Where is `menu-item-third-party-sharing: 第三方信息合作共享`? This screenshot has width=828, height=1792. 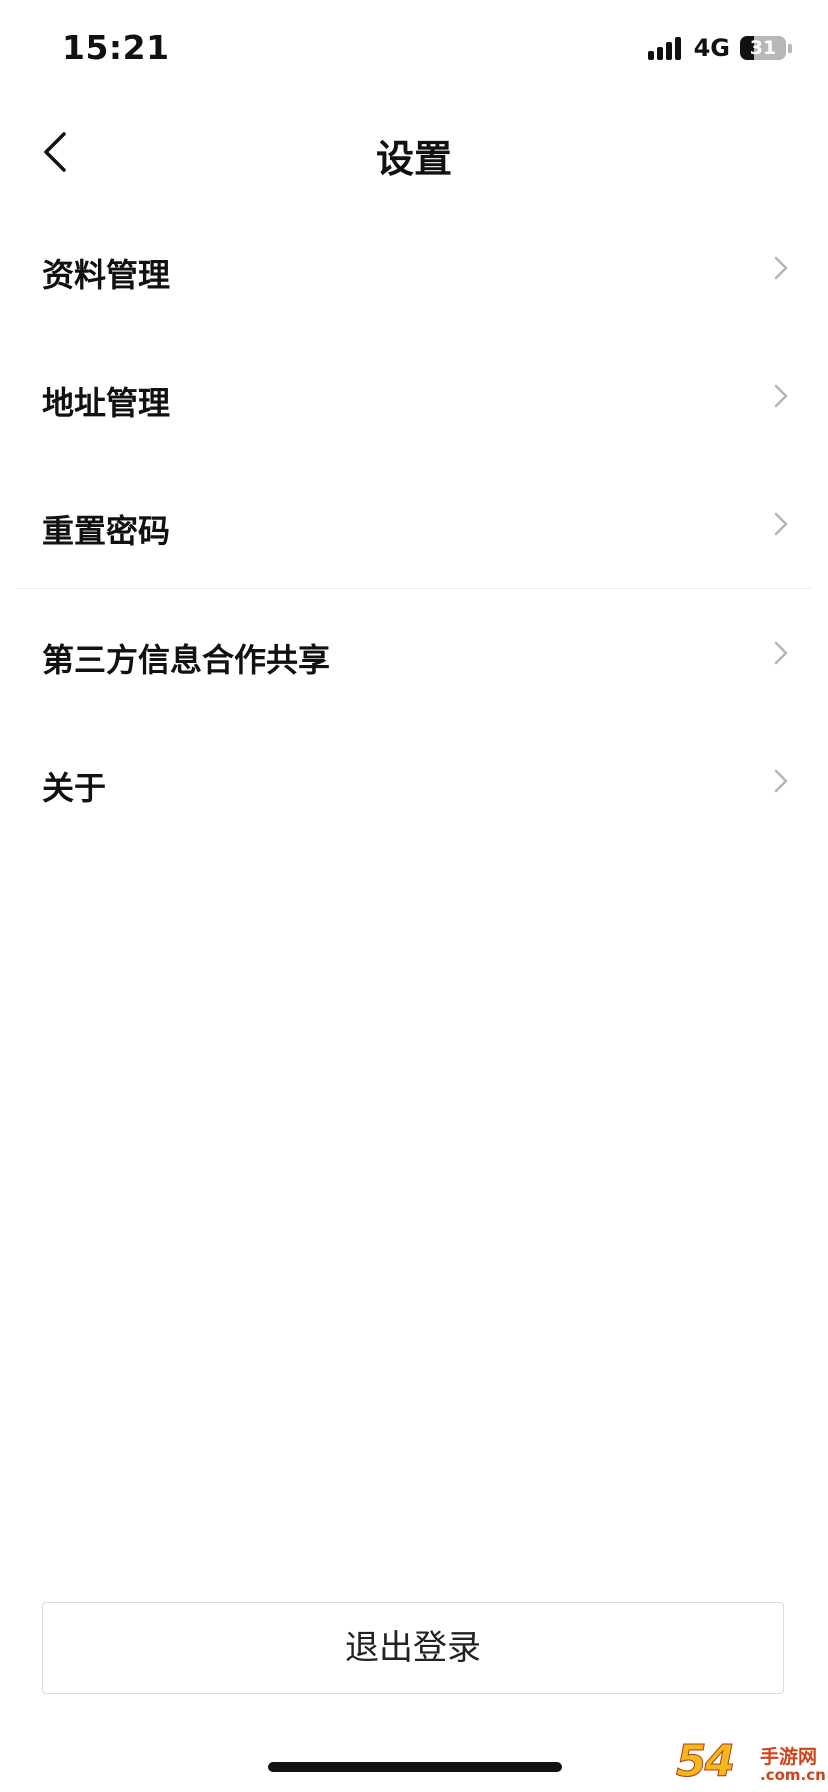
menu-item-third-party-sharing: 第三方信息合作共享 is located at coordinates (414, 653).